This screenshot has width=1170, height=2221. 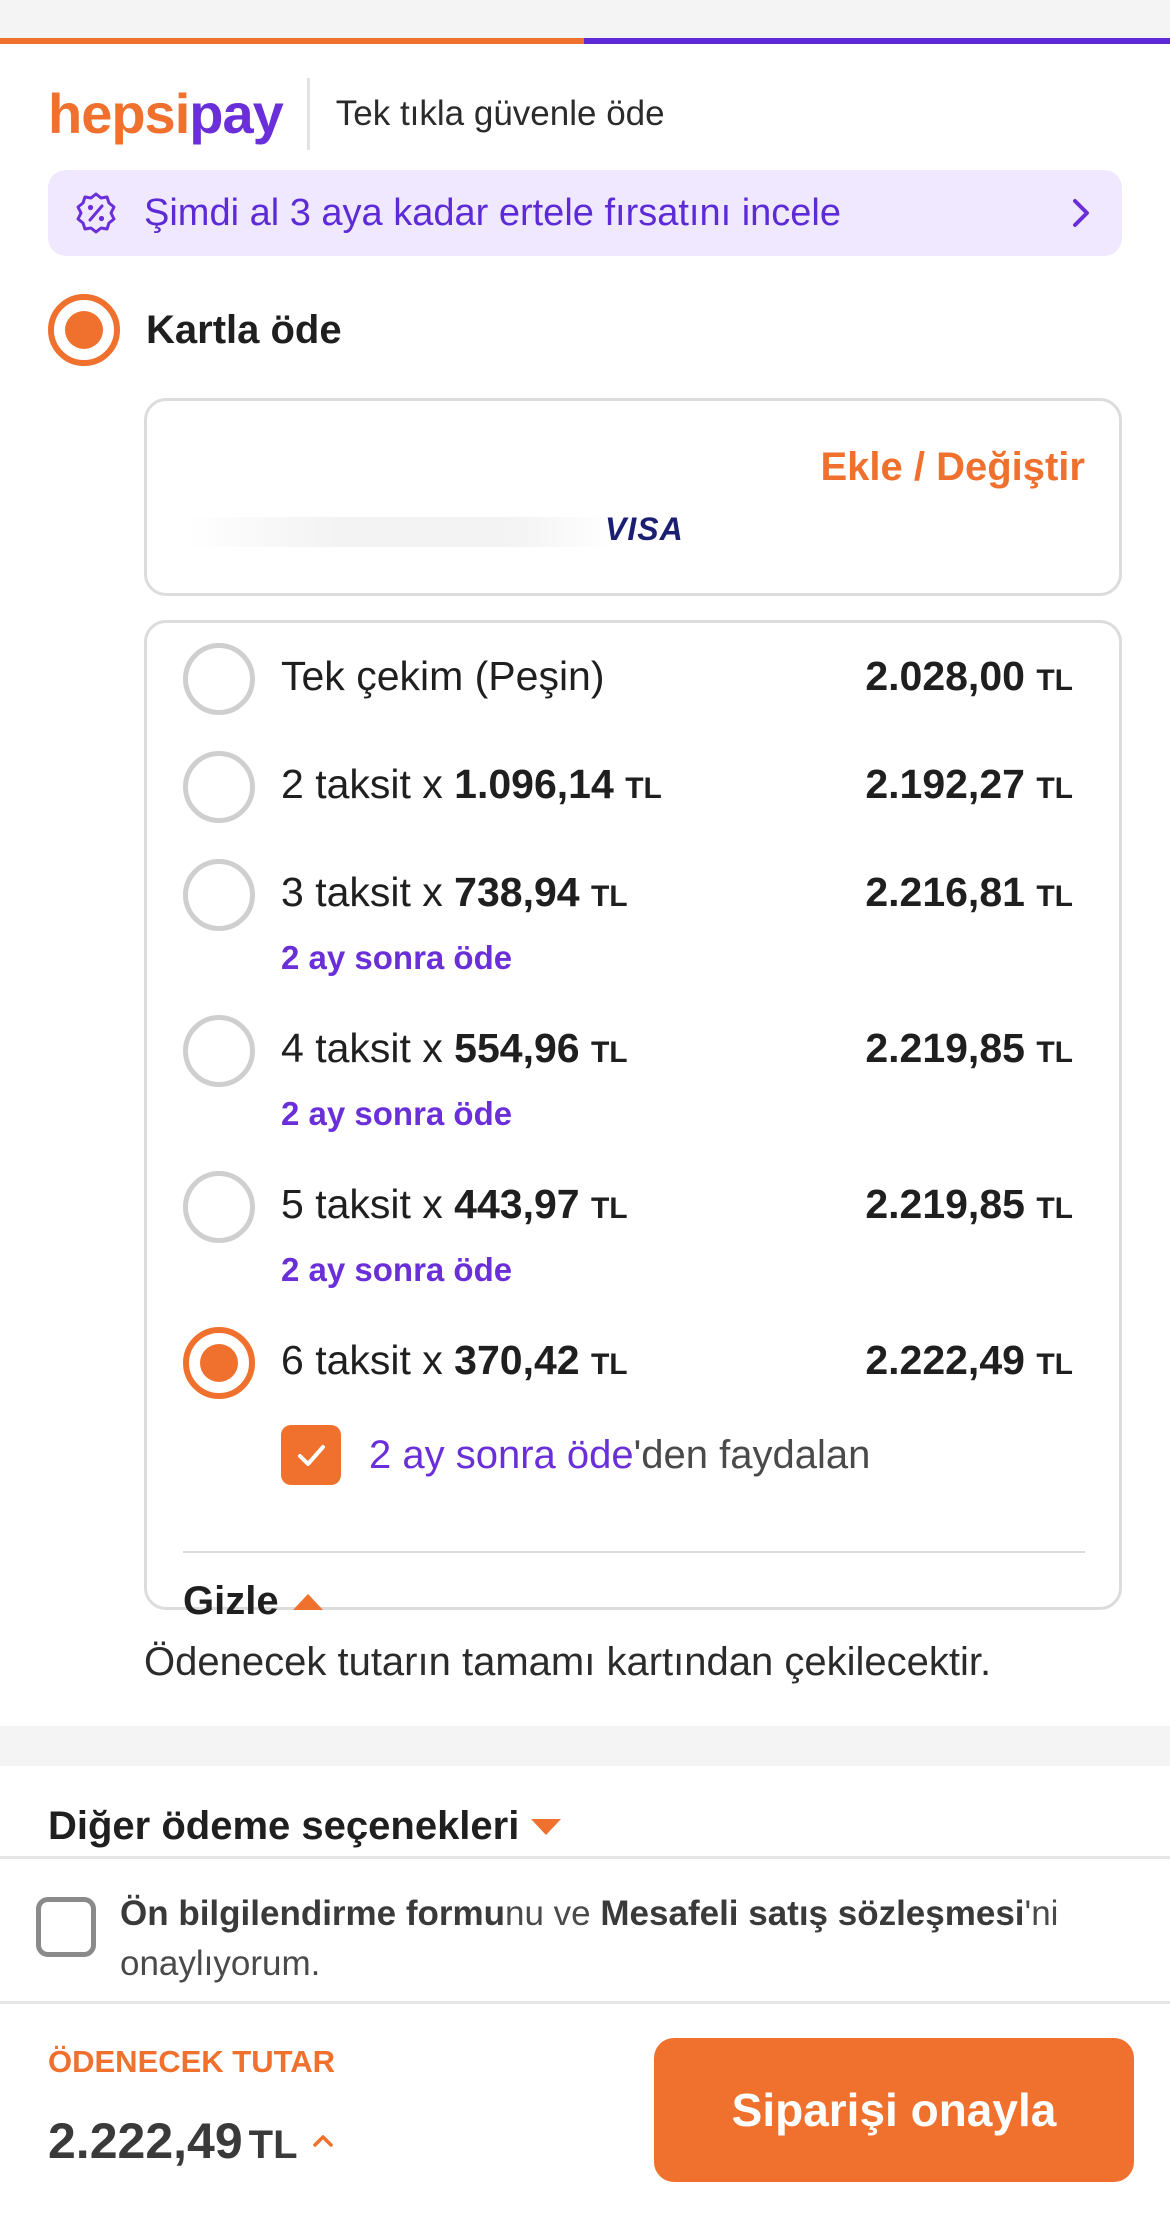 I want to click on confirm-order-button: Siparişi onayla, so click(x=894, y=2110).